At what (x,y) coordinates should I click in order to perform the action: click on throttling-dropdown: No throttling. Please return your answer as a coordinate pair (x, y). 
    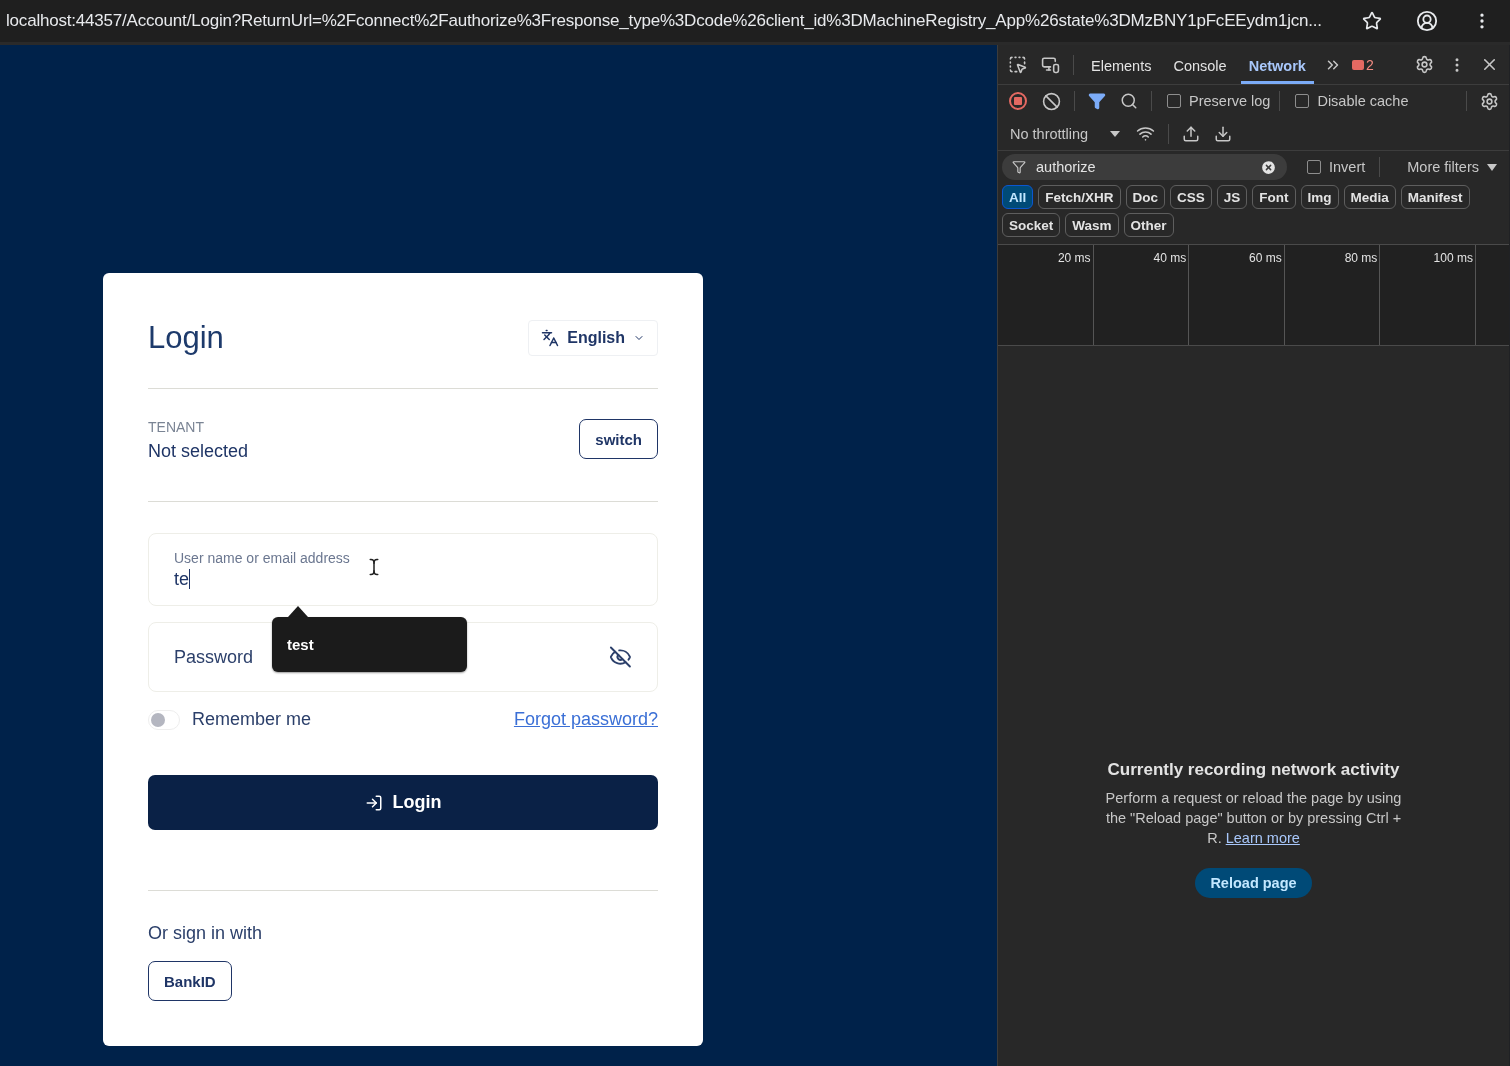
    Looking at the image, I should click on (1065, 133).